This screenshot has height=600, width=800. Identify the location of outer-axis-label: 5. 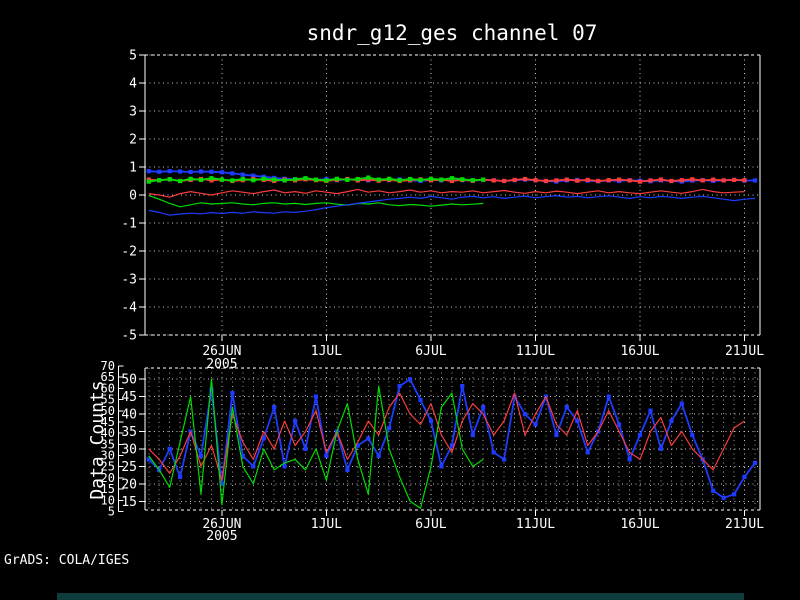
(111, 512).